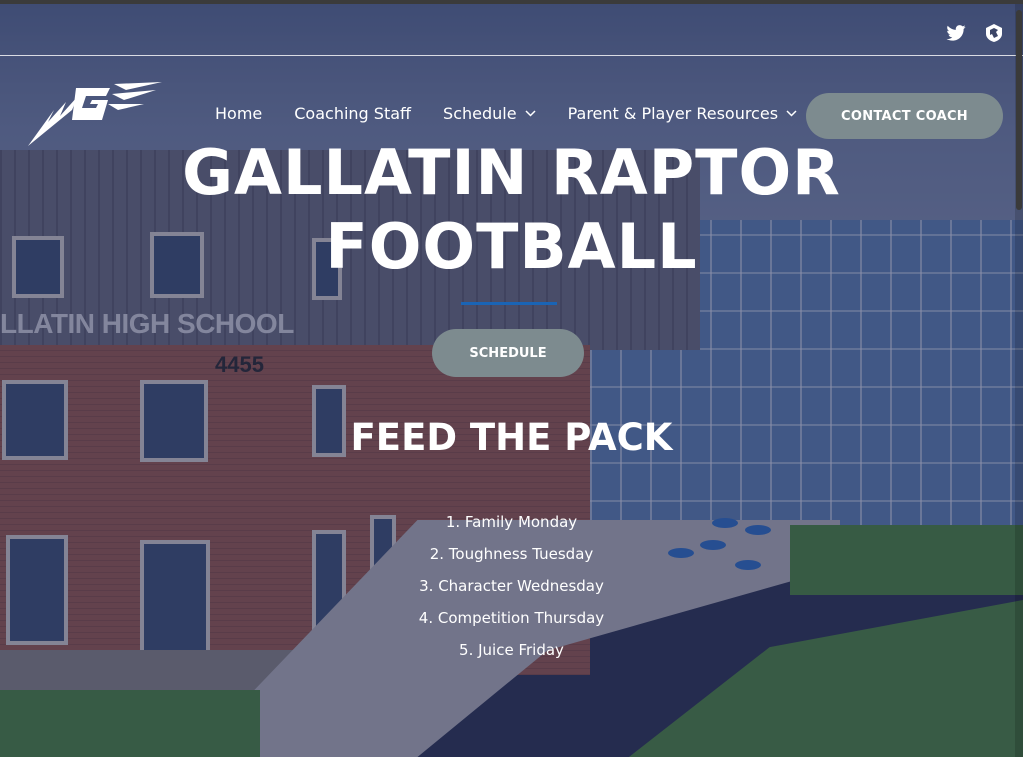 This screenshot has width=1023, height=757. What do you see at coordinates (511, 246) in the screenshot?
I see `title-line-2: FOOTBALL` at bounding box center [511, 246].